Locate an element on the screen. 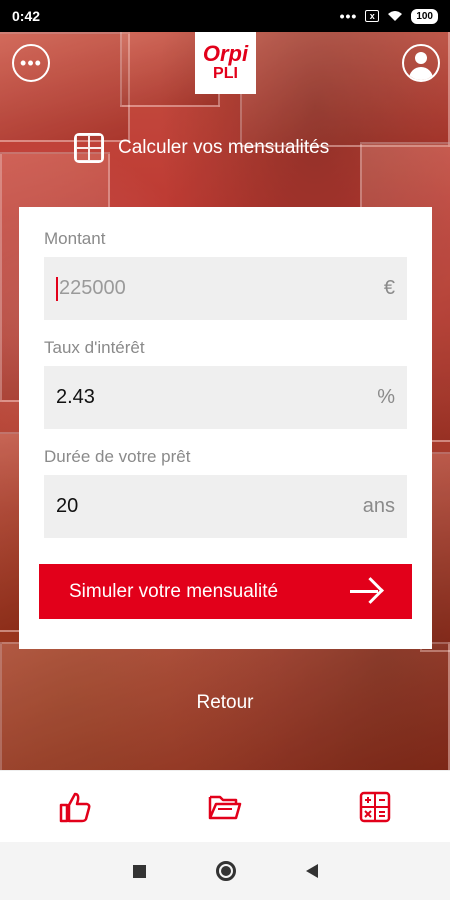 The width and height of the screenshot is (450, 900). status-icons: ••• x 100 is located at coordinates (389, 16).